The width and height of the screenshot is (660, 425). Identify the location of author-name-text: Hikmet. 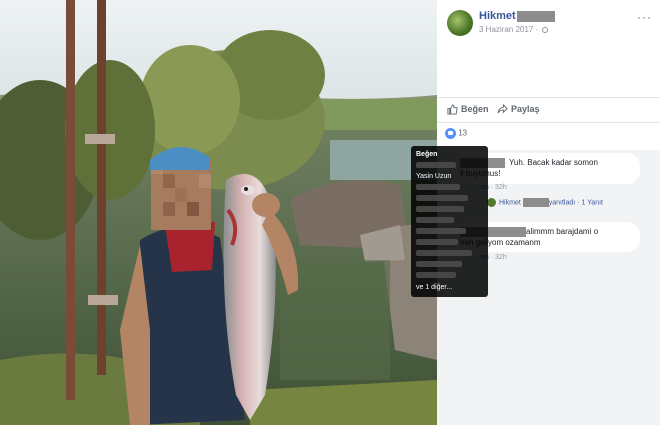
(497, 16).